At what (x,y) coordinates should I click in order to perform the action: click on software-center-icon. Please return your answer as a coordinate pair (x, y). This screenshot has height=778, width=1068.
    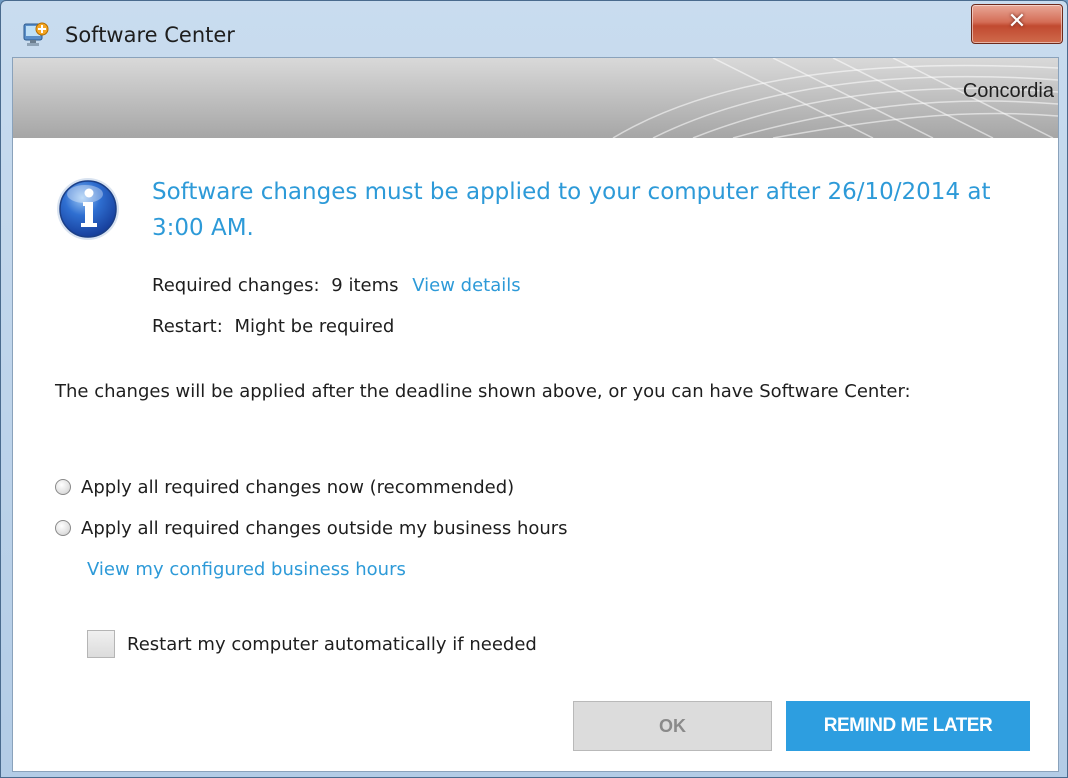
    Looking at the image, I should click on (35, 35).